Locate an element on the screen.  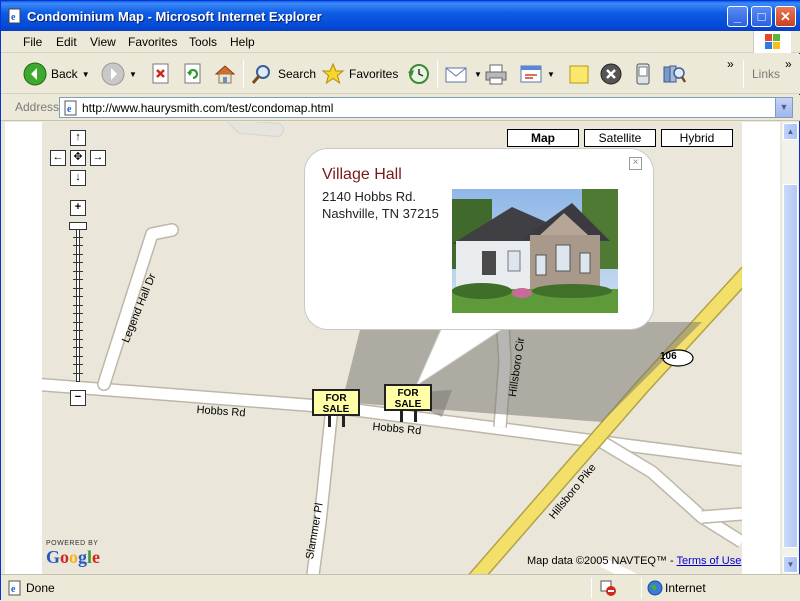
home-button is located at coordinates (225, 74).